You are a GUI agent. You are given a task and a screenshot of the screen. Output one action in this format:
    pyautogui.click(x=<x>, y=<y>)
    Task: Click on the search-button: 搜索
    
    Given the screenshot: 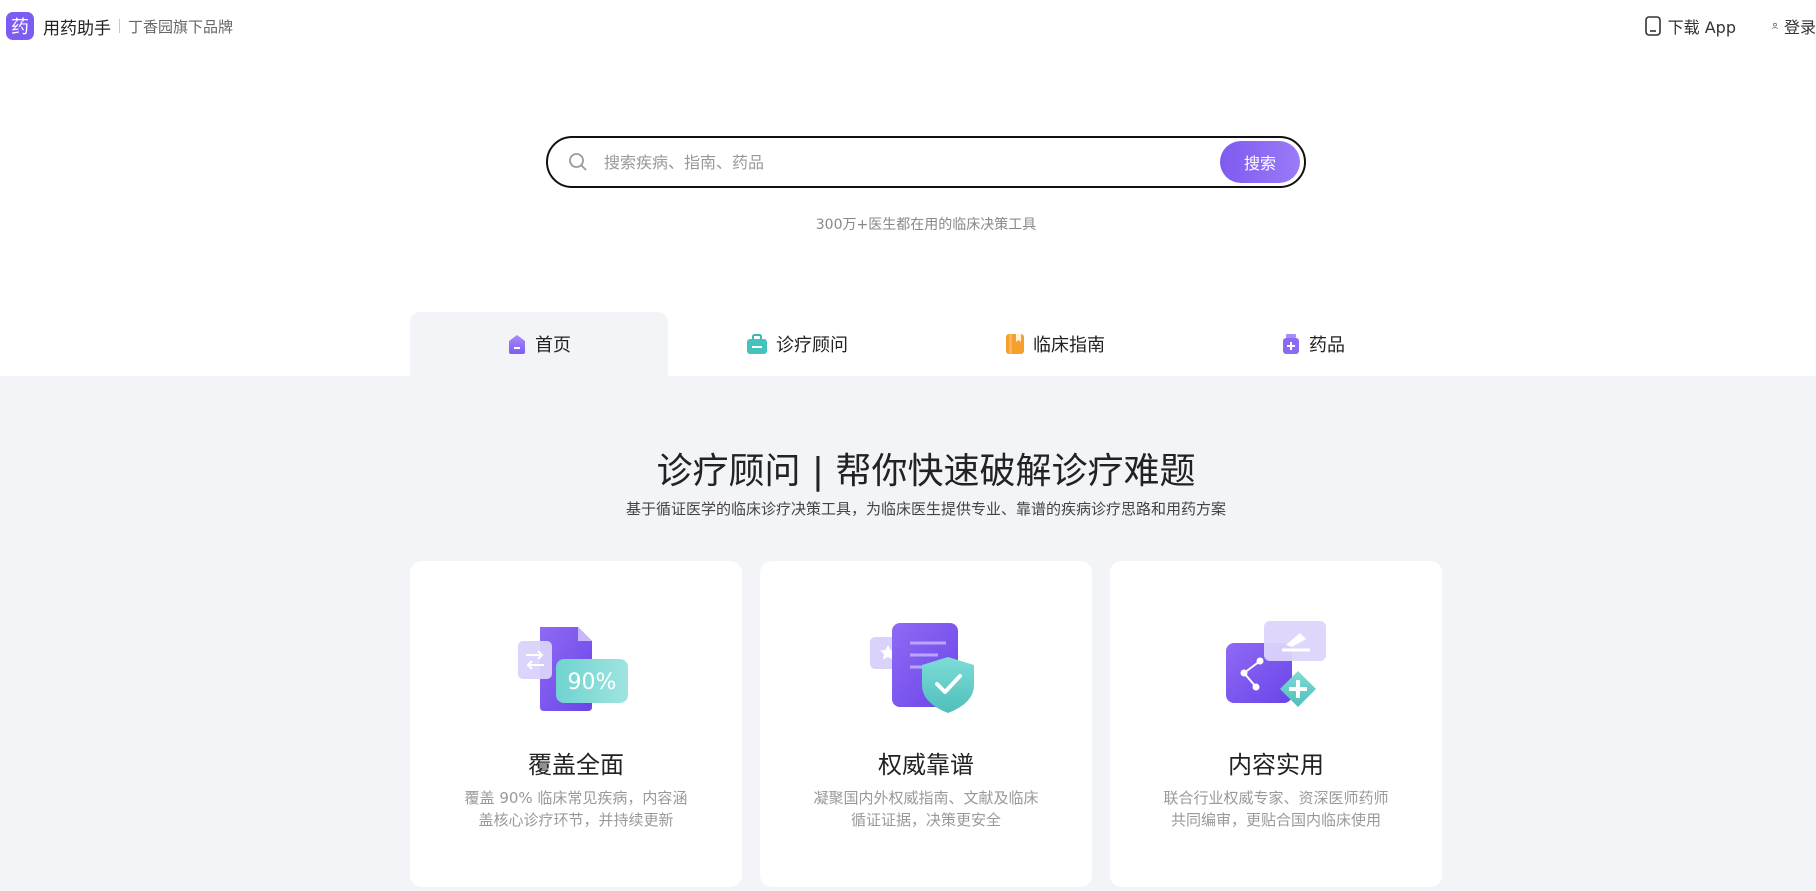 What is the action you would take?
    pyautogui.click(x=1260, y=162)
    